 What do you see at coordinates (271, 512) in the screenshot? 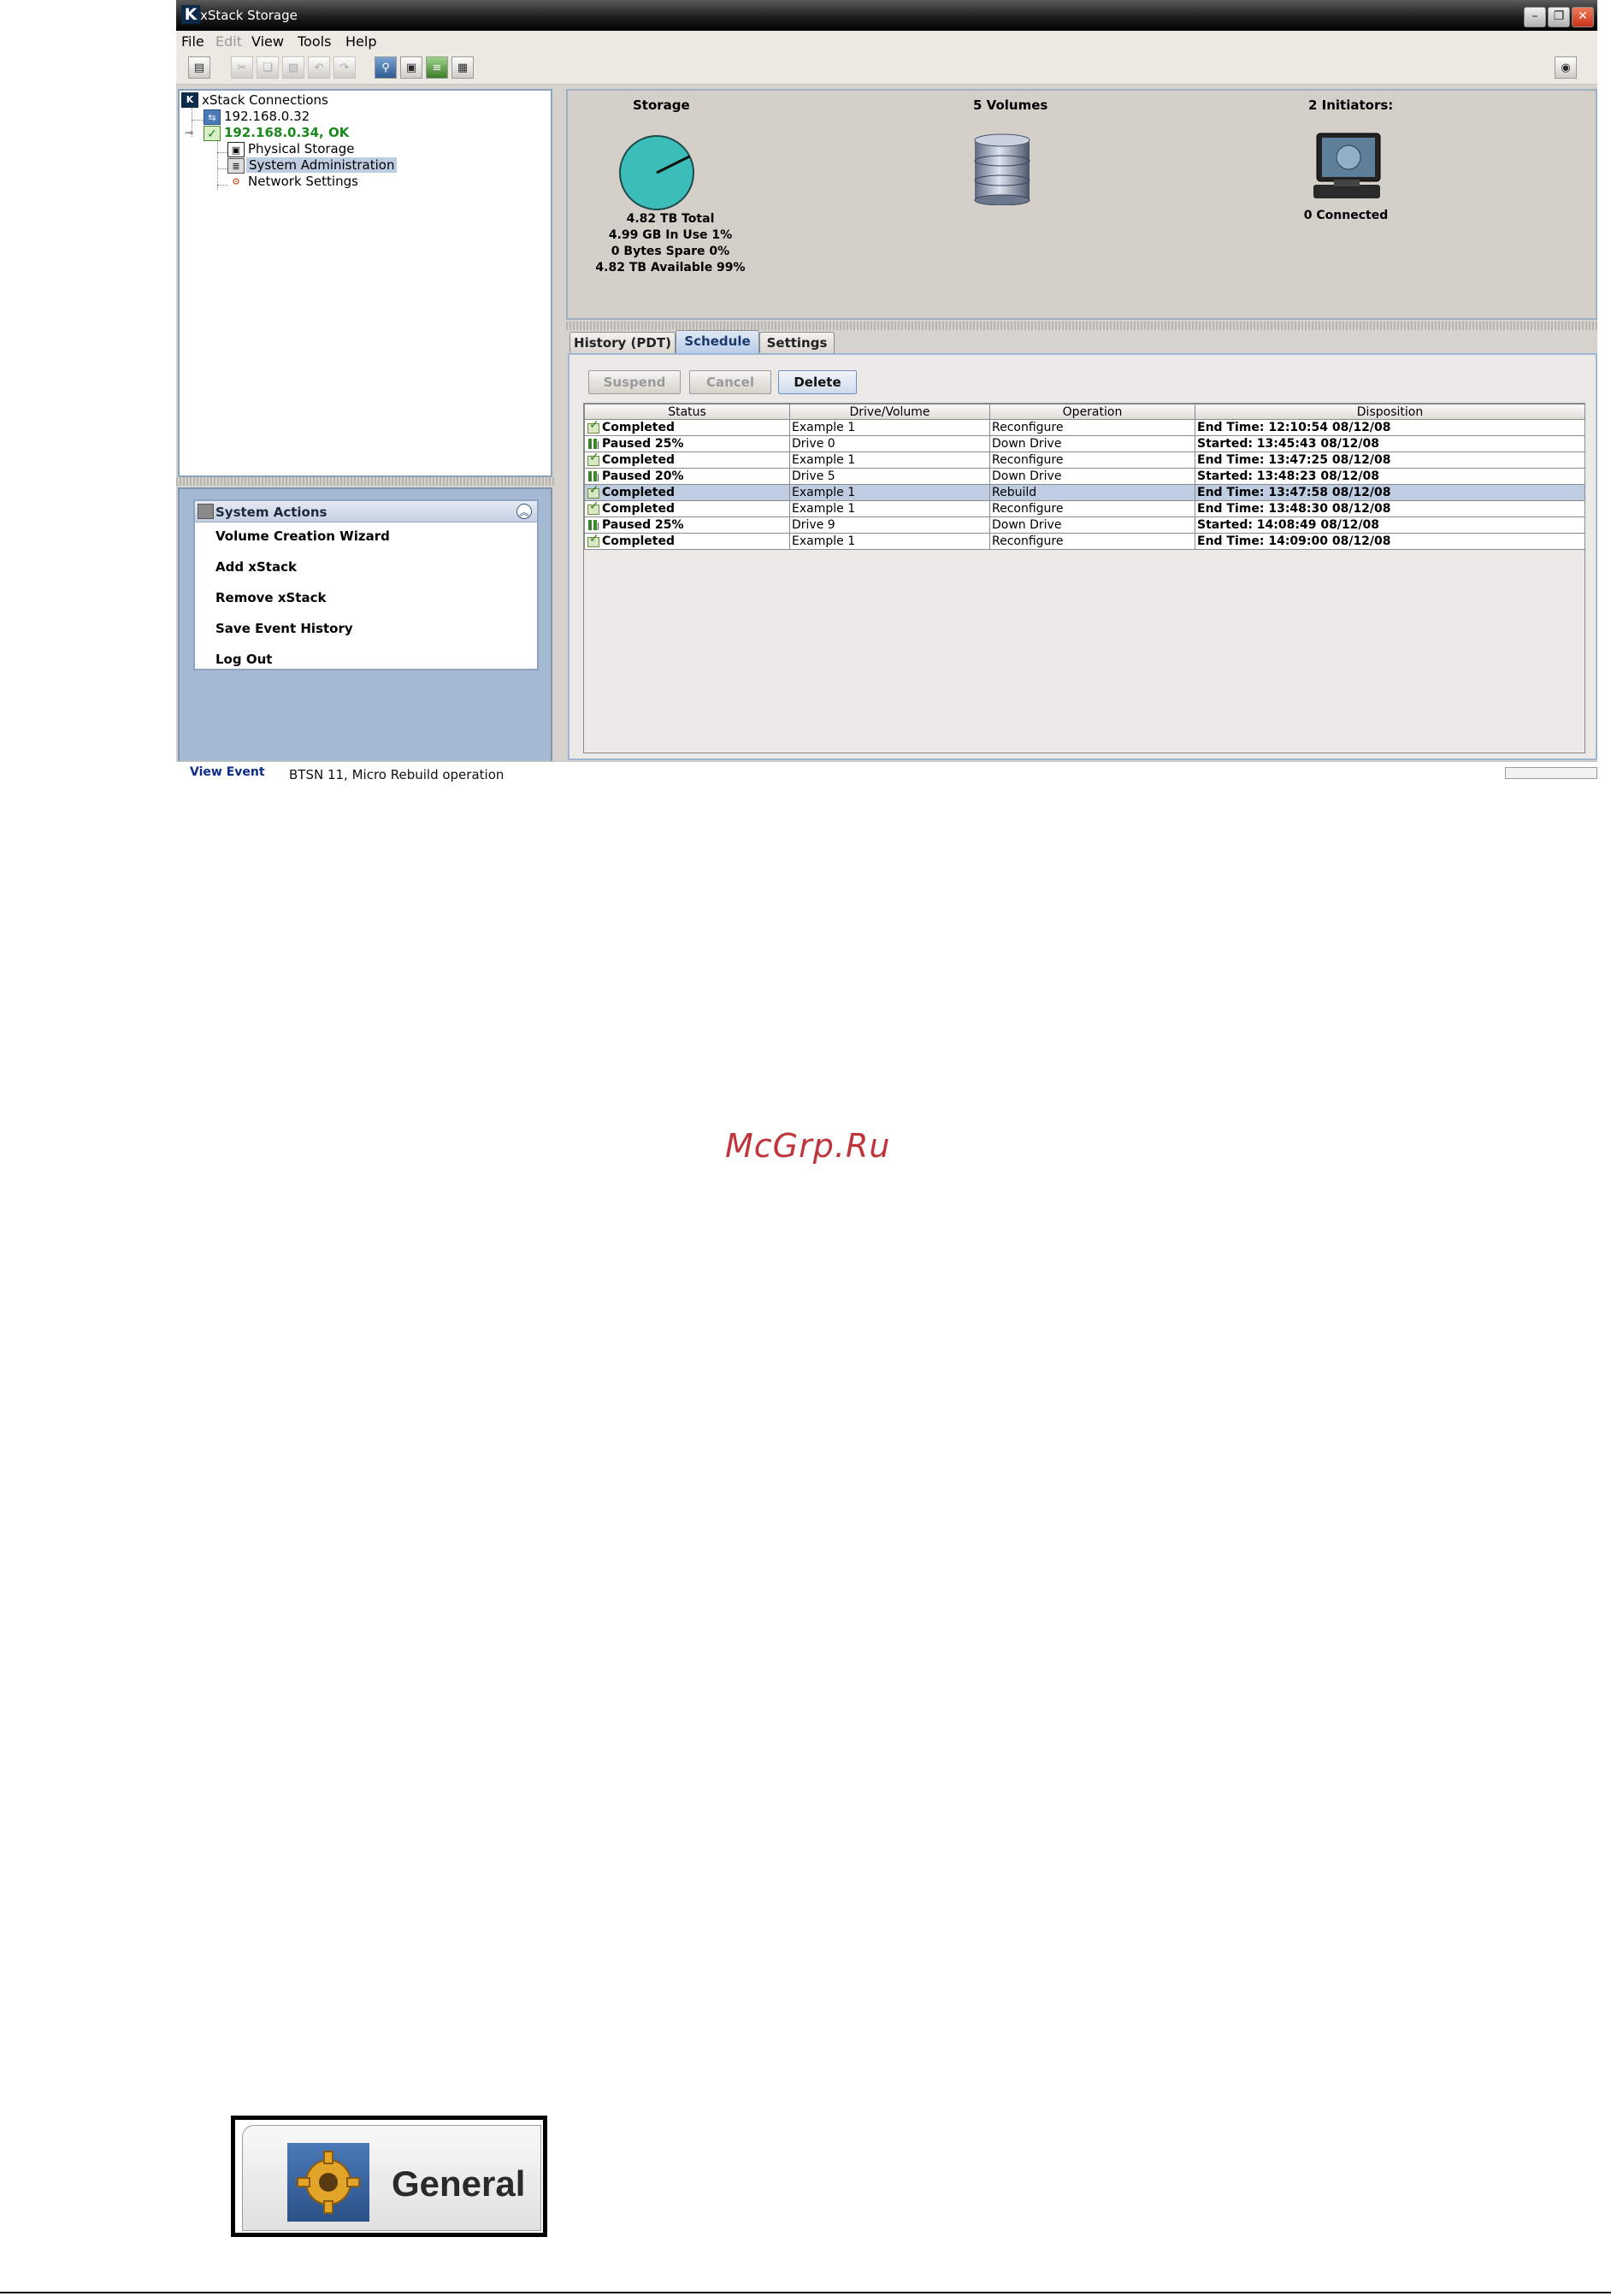
I see `system-actions-title: System Actions` at bounding box center [271, 512].